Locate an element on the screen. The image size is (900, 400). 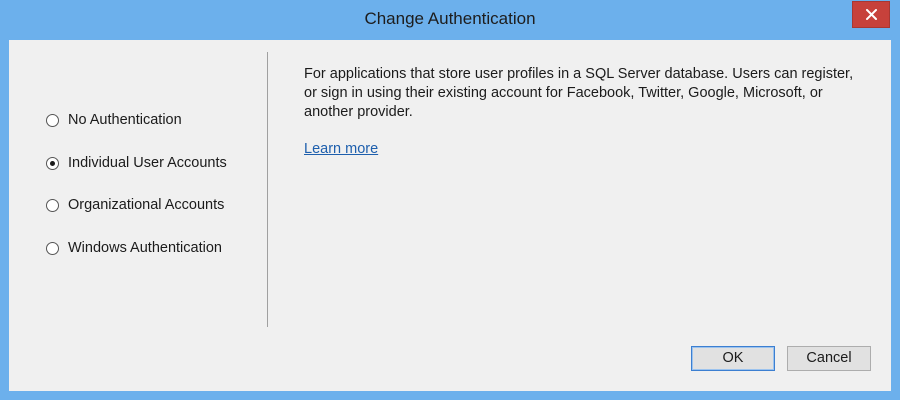
radio-option-no-authentication: No Authentication is located at coordinates (114, 120).